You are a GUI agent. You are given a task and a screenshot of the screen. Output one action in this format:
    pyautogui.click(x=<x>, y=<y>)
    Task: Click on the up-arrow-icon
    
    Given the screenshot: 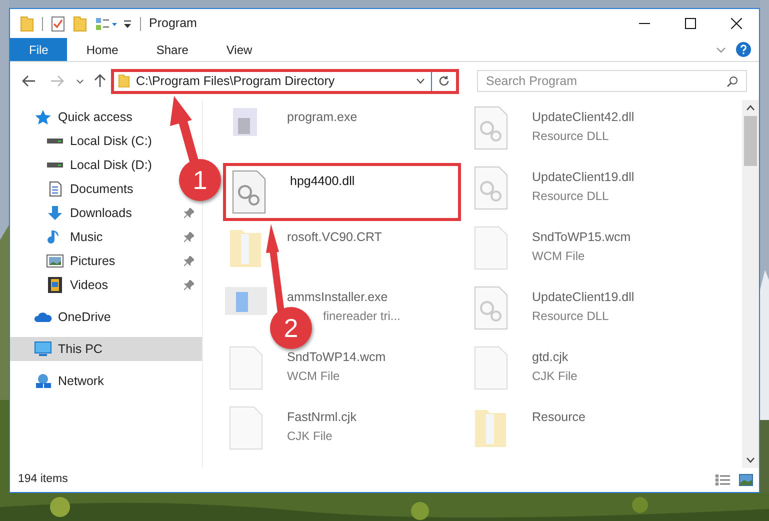 What is the action you would take?
    pyautogui.click(x=100, y=81)
    